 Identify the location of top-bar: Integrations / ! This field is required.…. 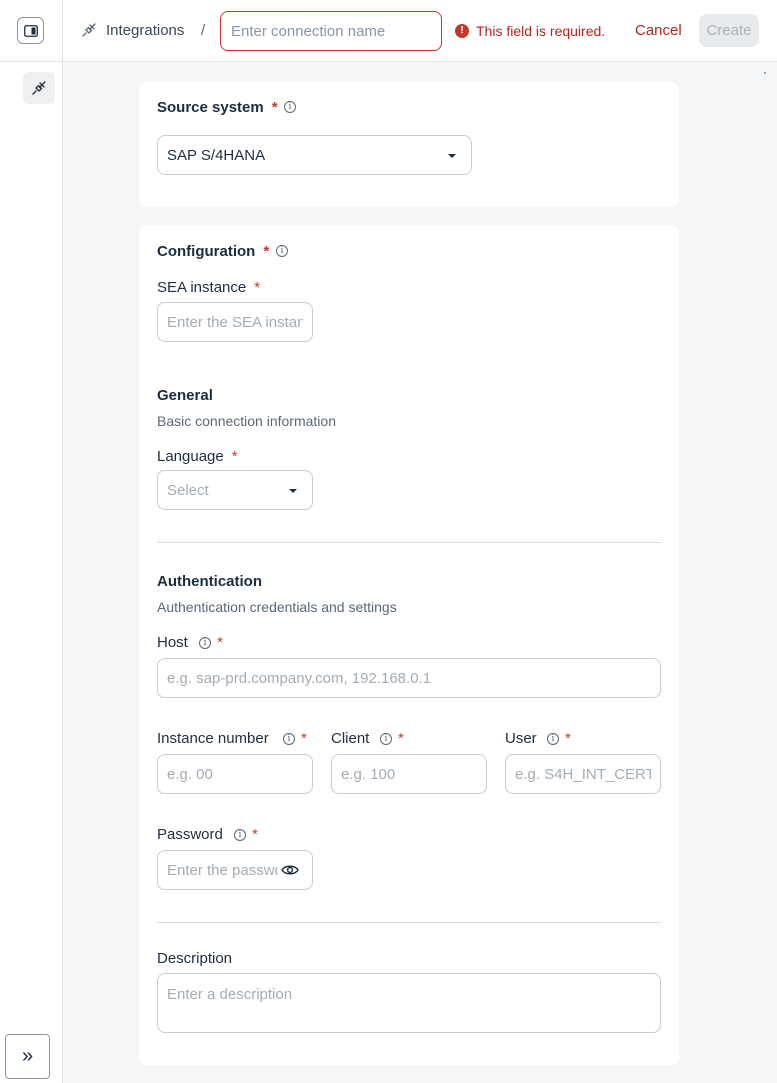
(388, 31).